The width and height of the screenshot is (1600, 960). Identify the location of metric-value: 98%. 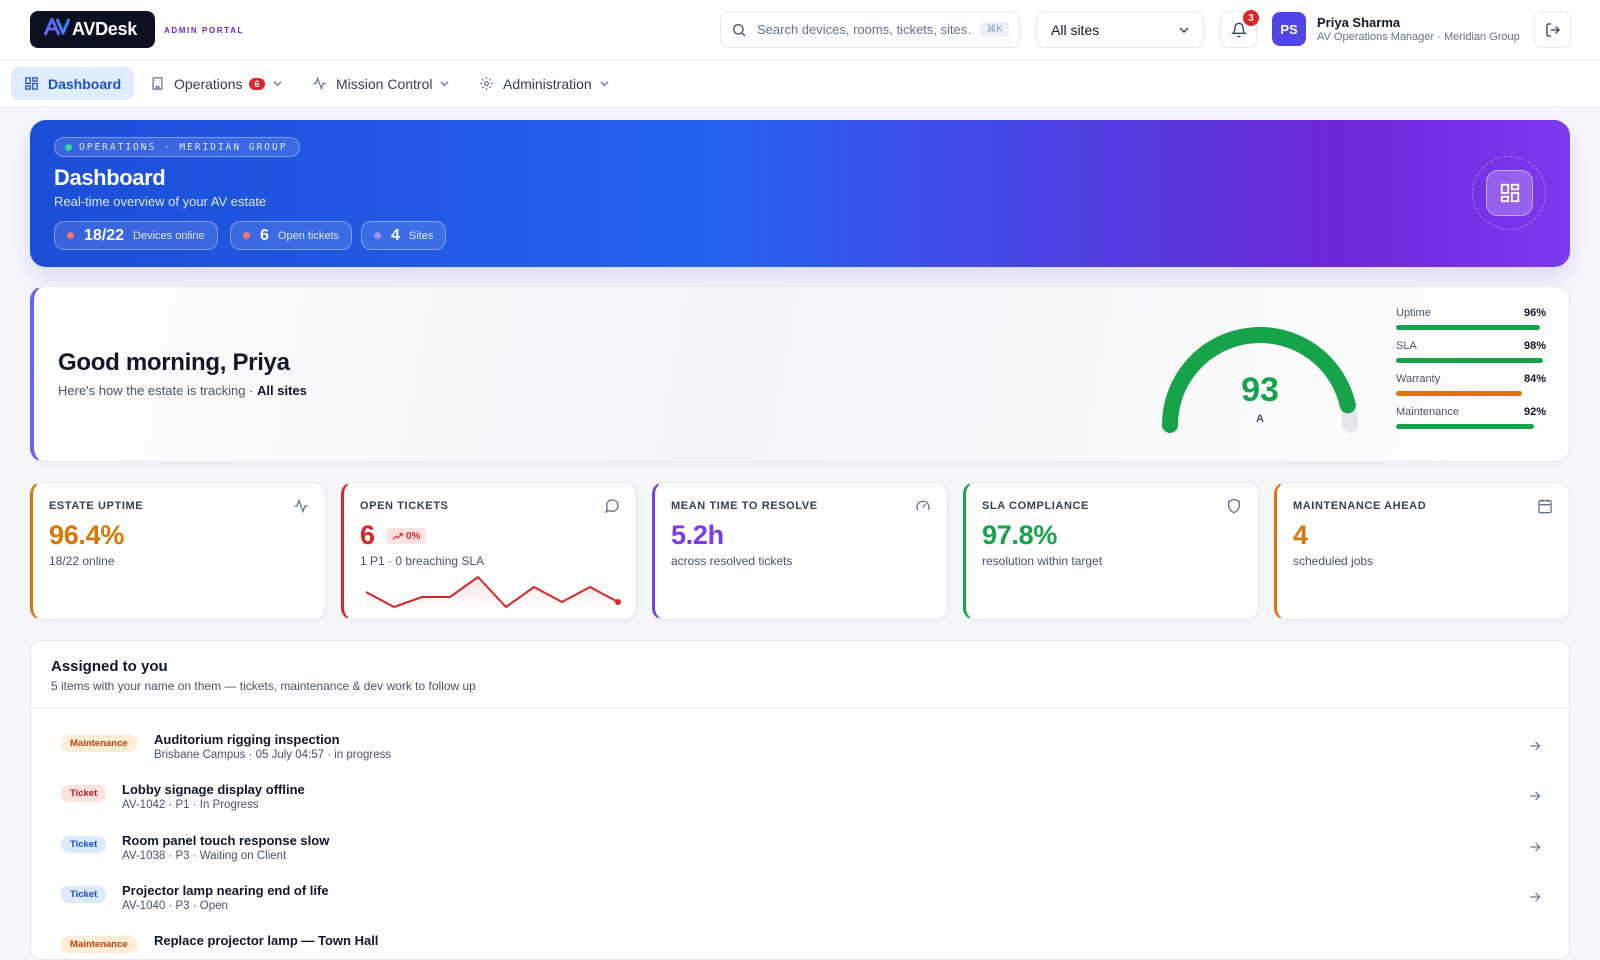
(1534, 346).